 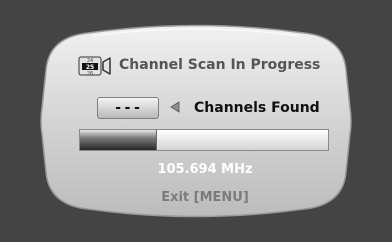 What do you see at coordinates (204, 140) in the screenshot?
I see `scan-progress-bar` at bounding box center [204, 140].